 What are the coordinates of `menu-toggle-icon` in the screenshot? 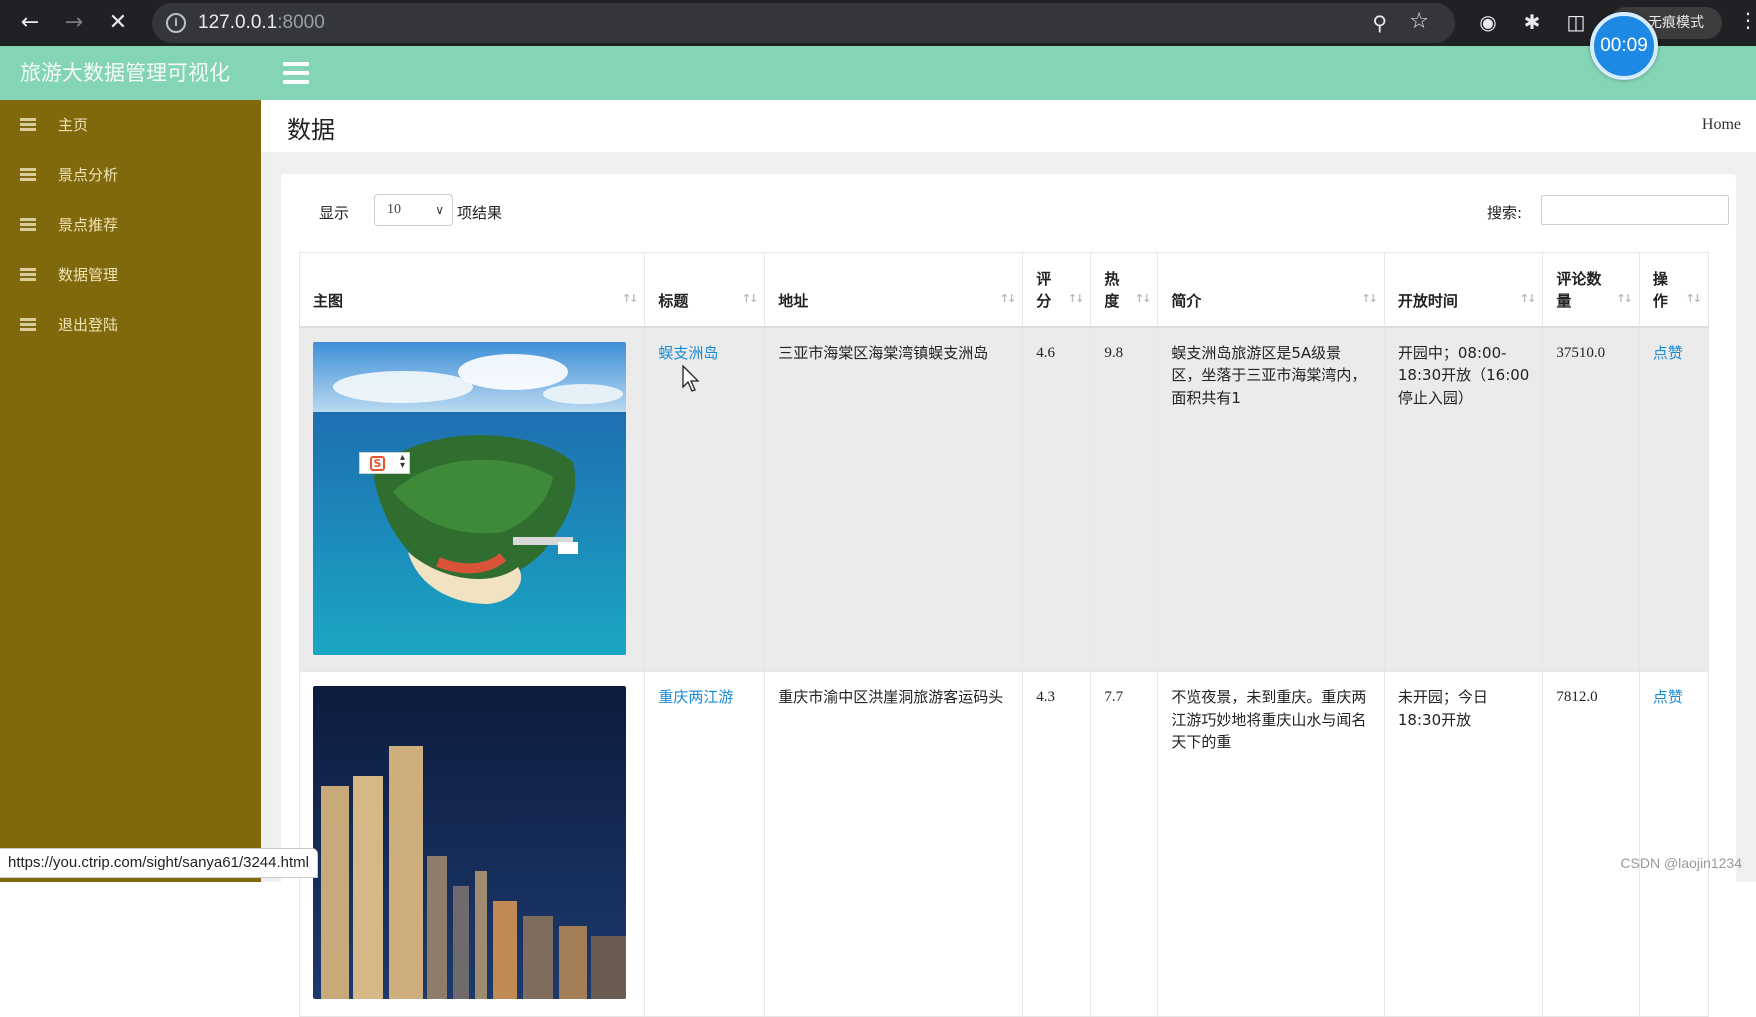 It's located at (296, 73).